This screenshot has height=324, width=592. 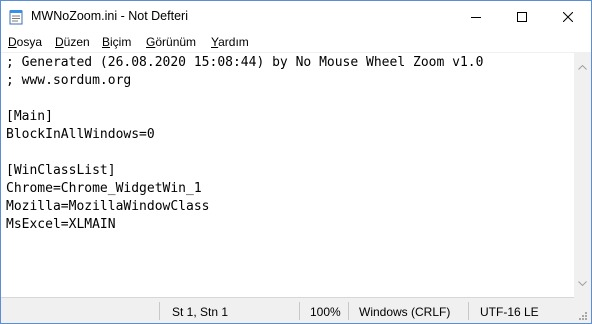 What do you see at coordinates (200, 312) in the screenshot?
I see `cursor-position: St 1, Stn 1` at bounding box center [200, 312].